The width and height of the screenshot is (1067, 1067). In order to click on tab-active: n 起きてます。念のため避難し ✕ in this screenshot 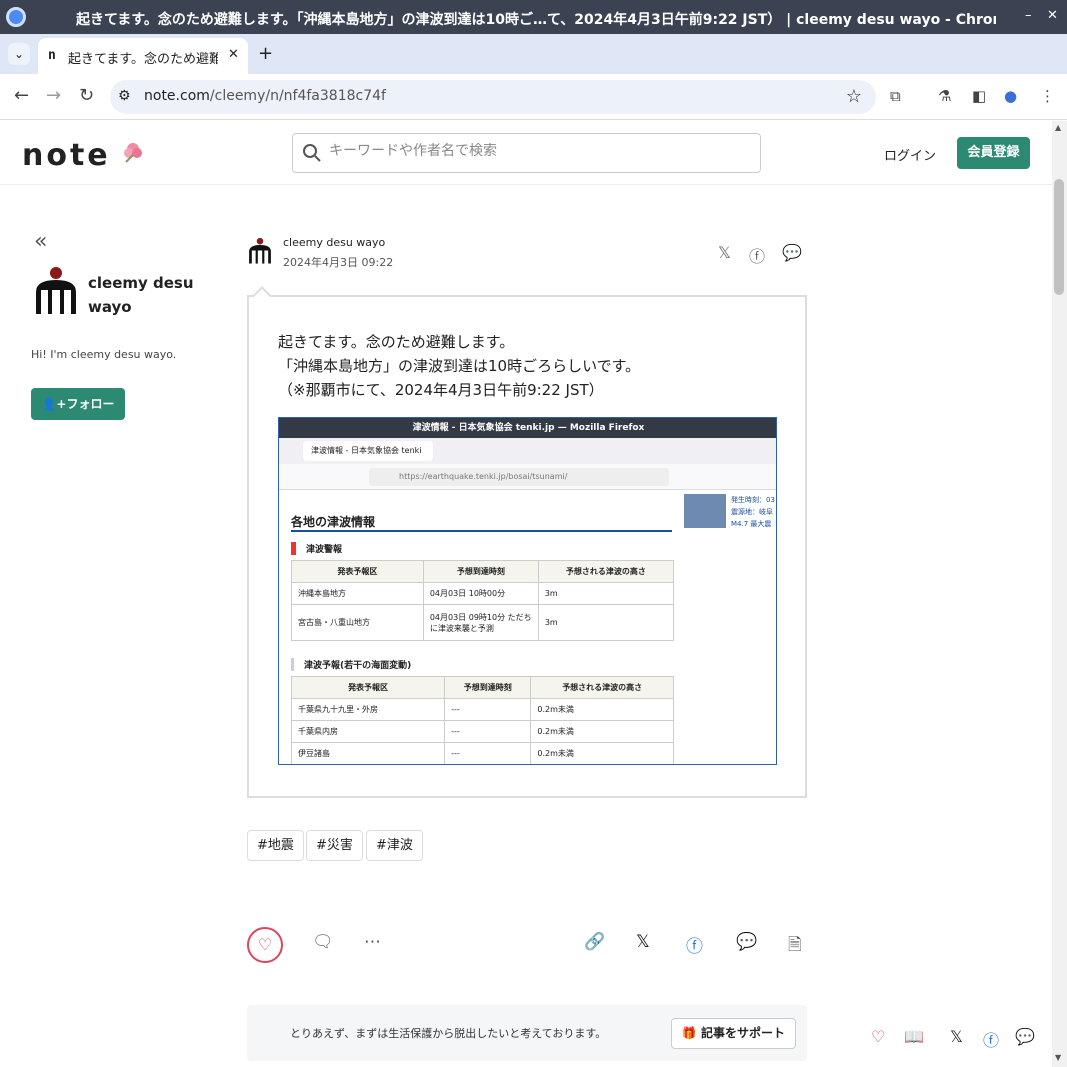, I will do `click(143, 56)`.